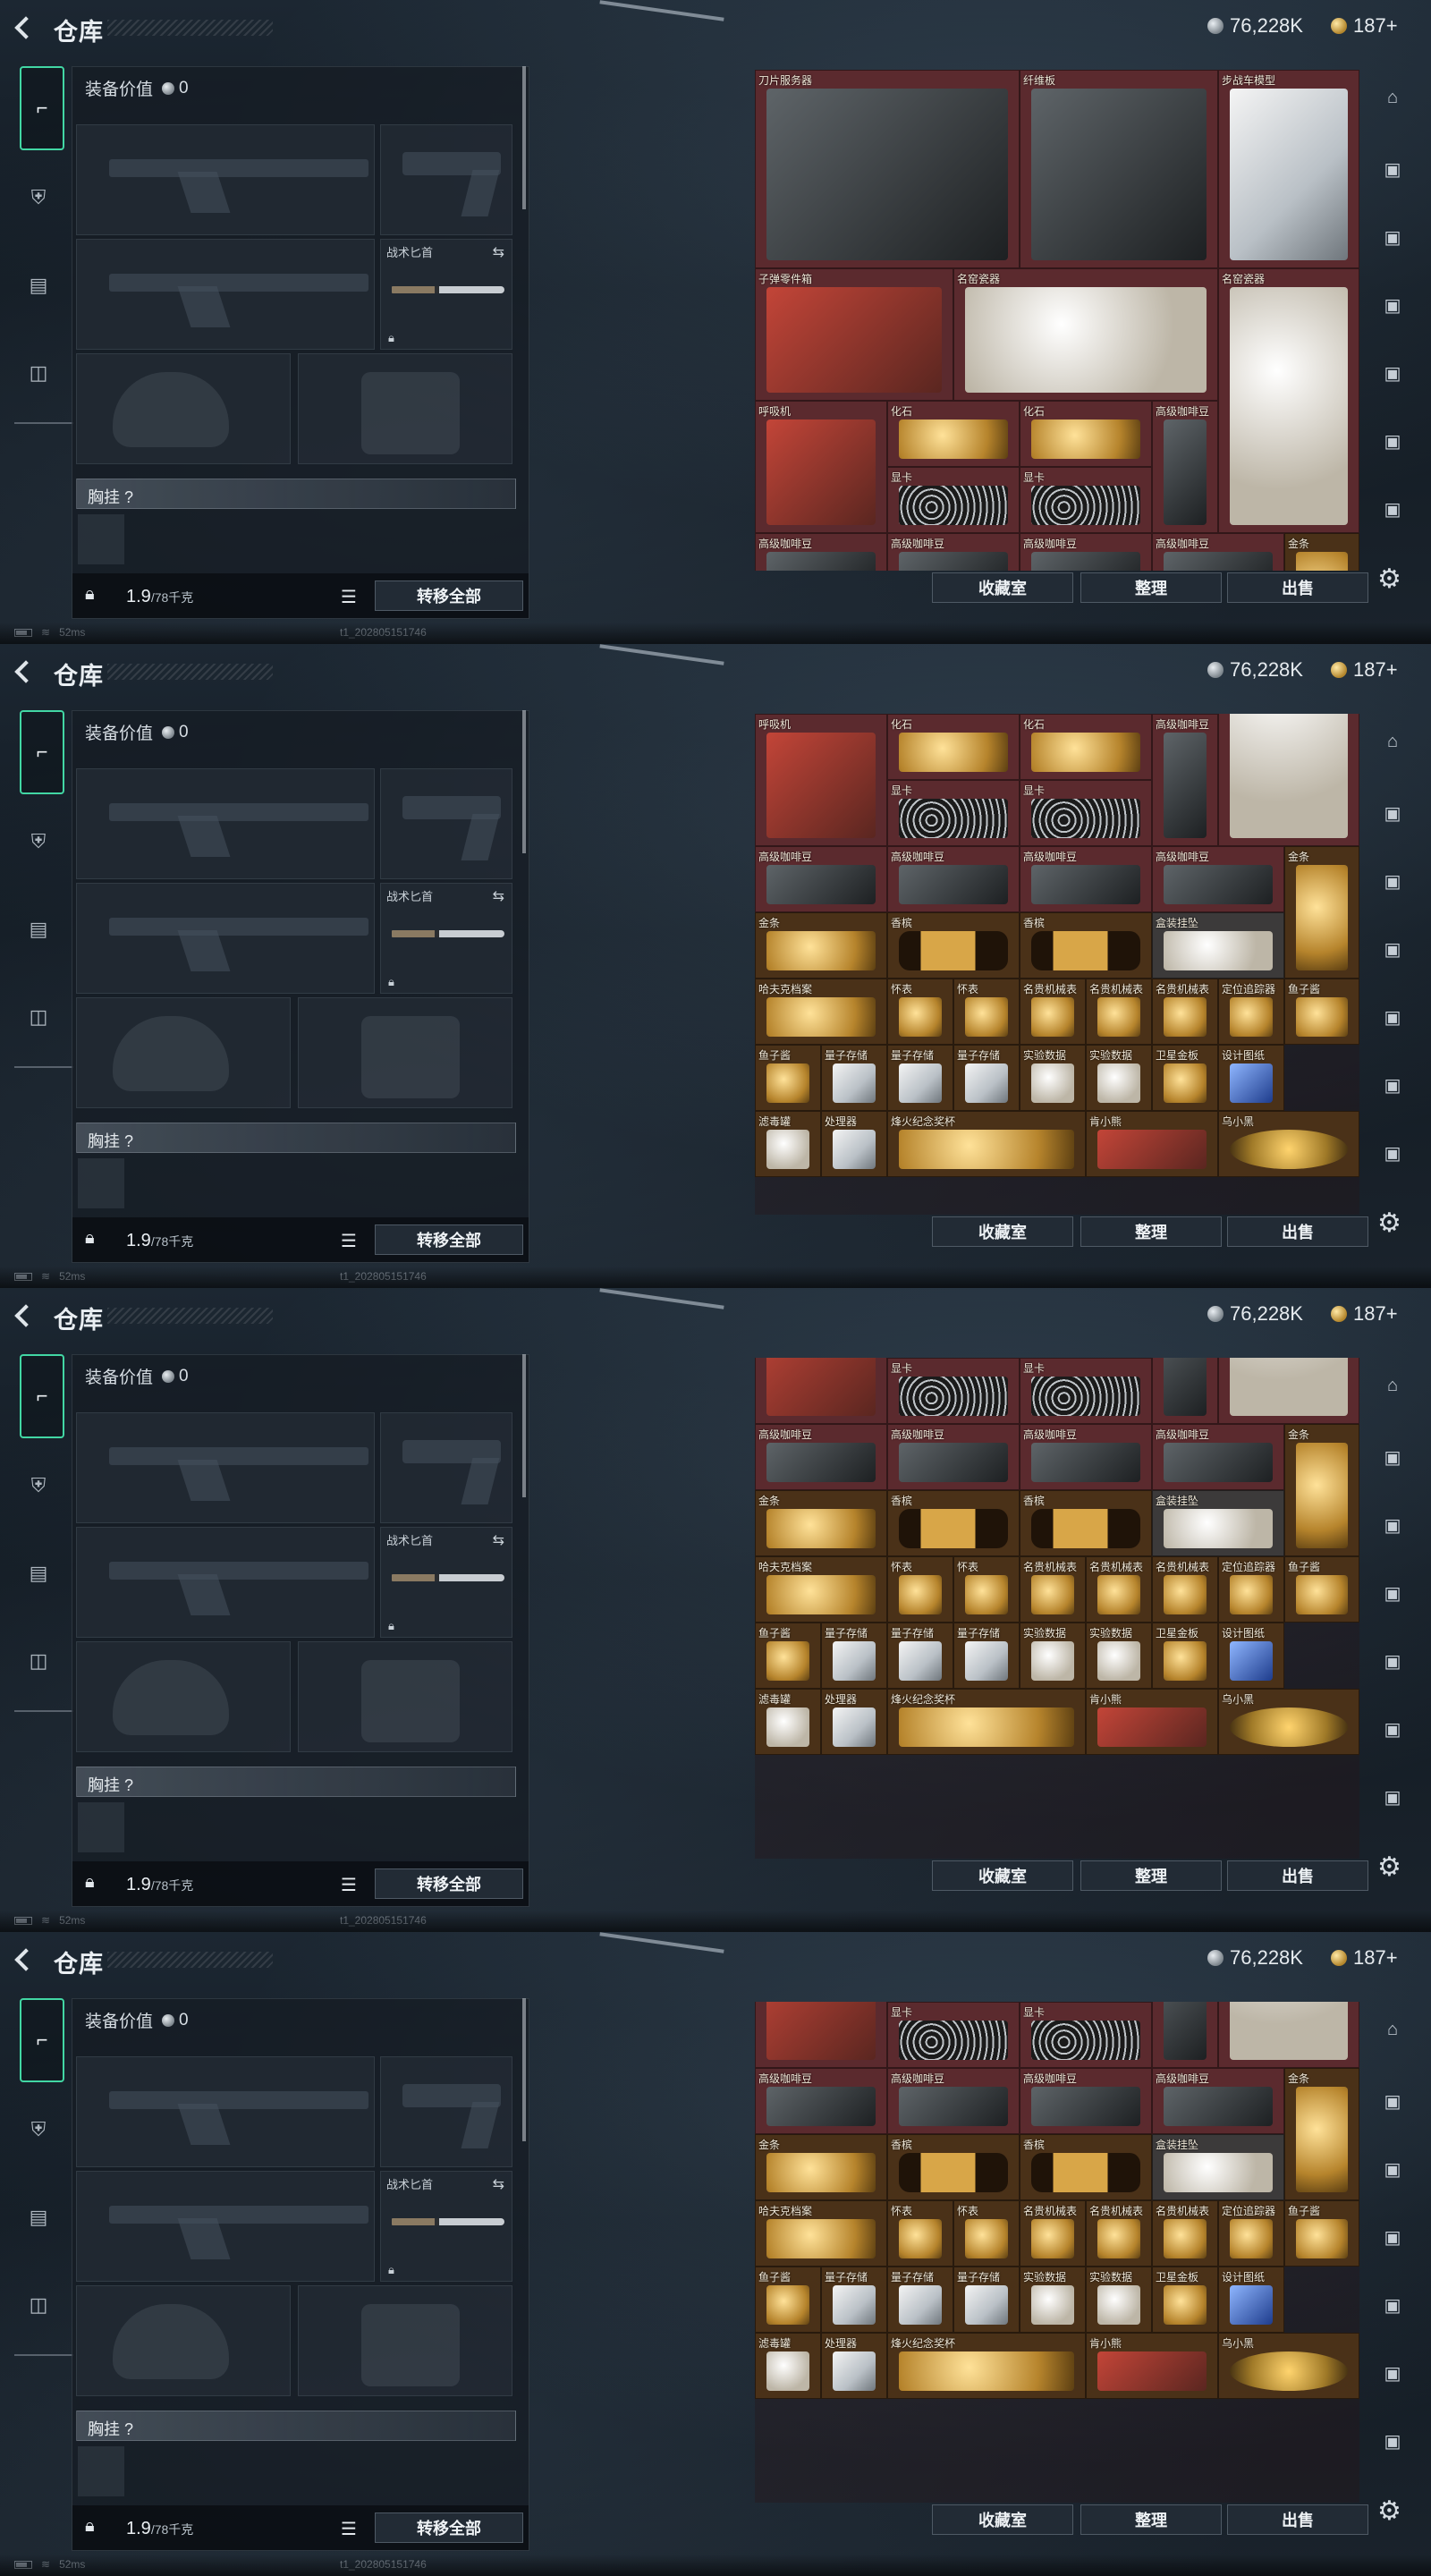  I want to click on storage-tab-4: ▣, so click(1393, 949).